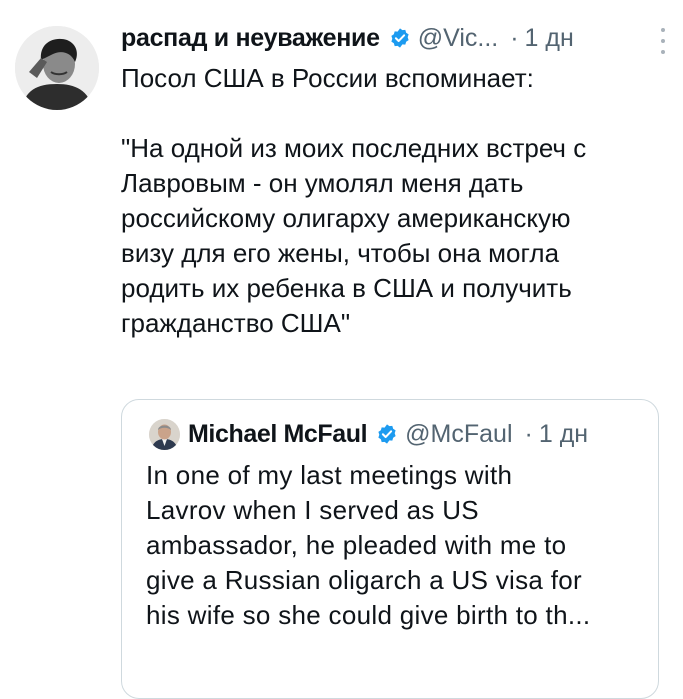  What do you see at coordinates (549, 38) in the screenshot?
I see `tweet-timestamp: 1 дн` at bounding box center [549, 38].